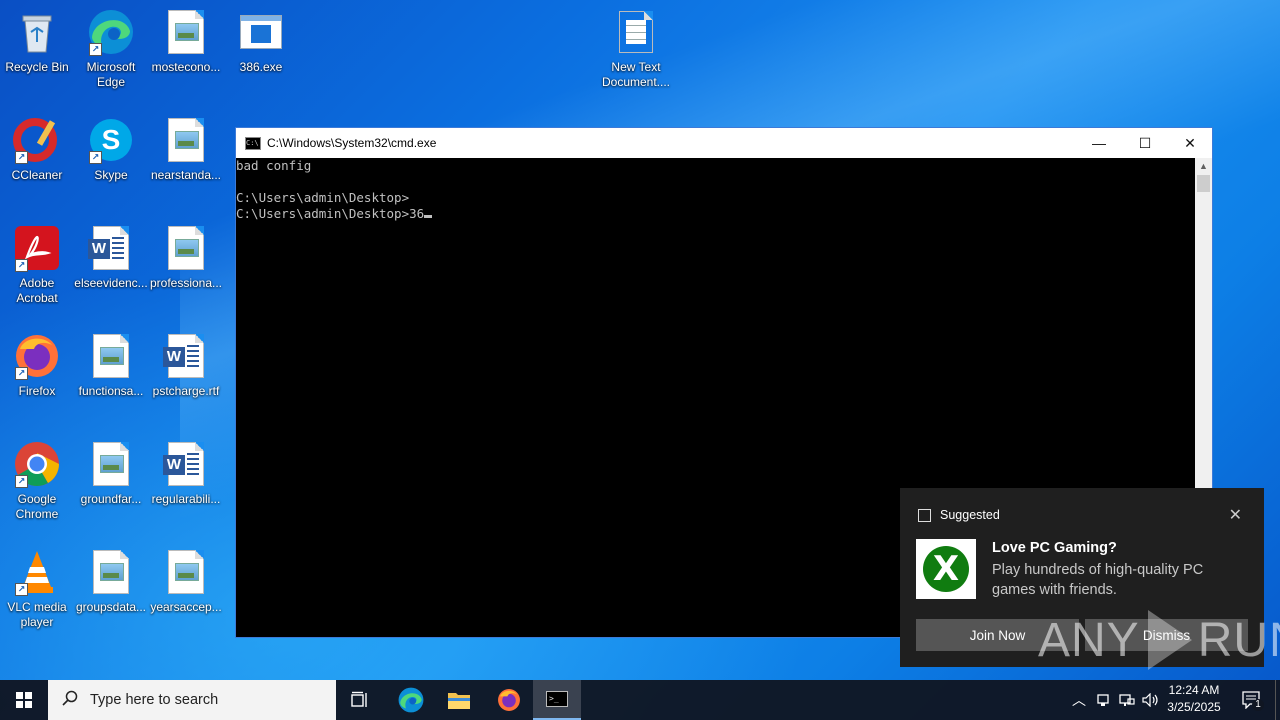 The image size is (1280, 720). I want to click on text-file-icon, so click(636, 32).